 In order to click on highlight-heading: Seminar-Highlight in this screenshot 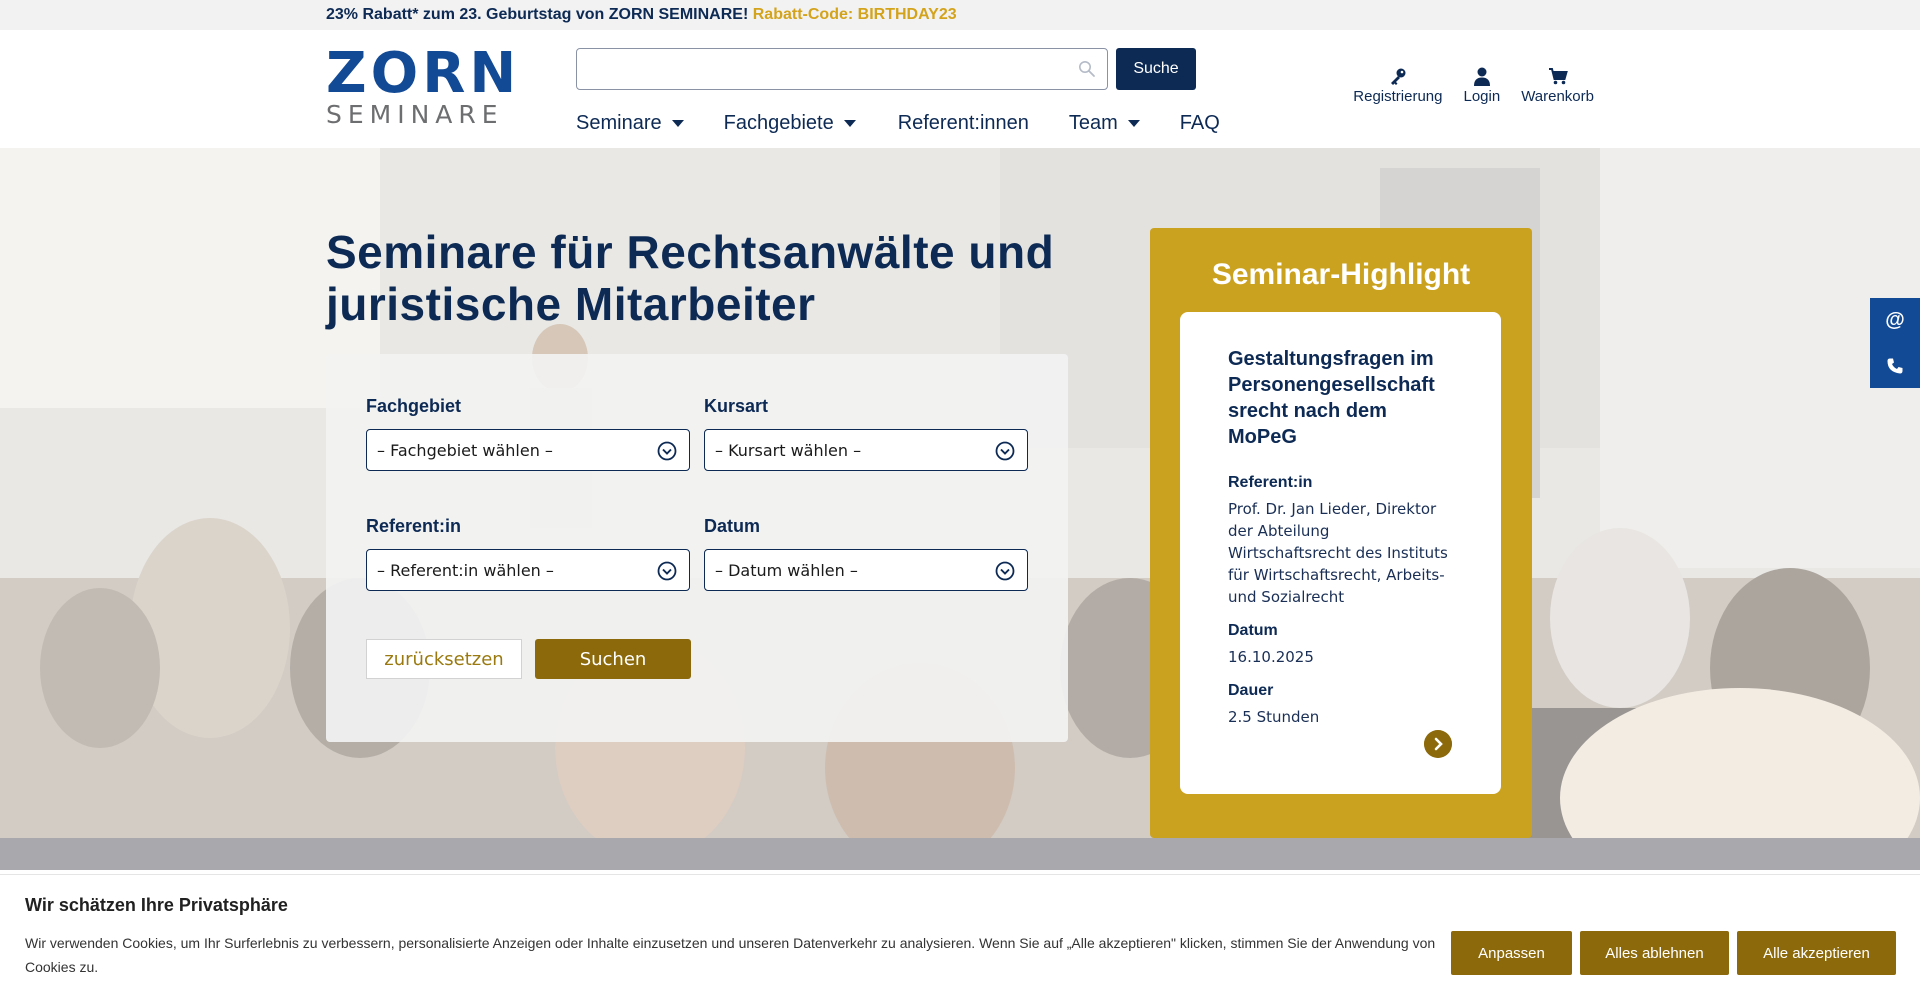, I will do `click(1341, 274)`.